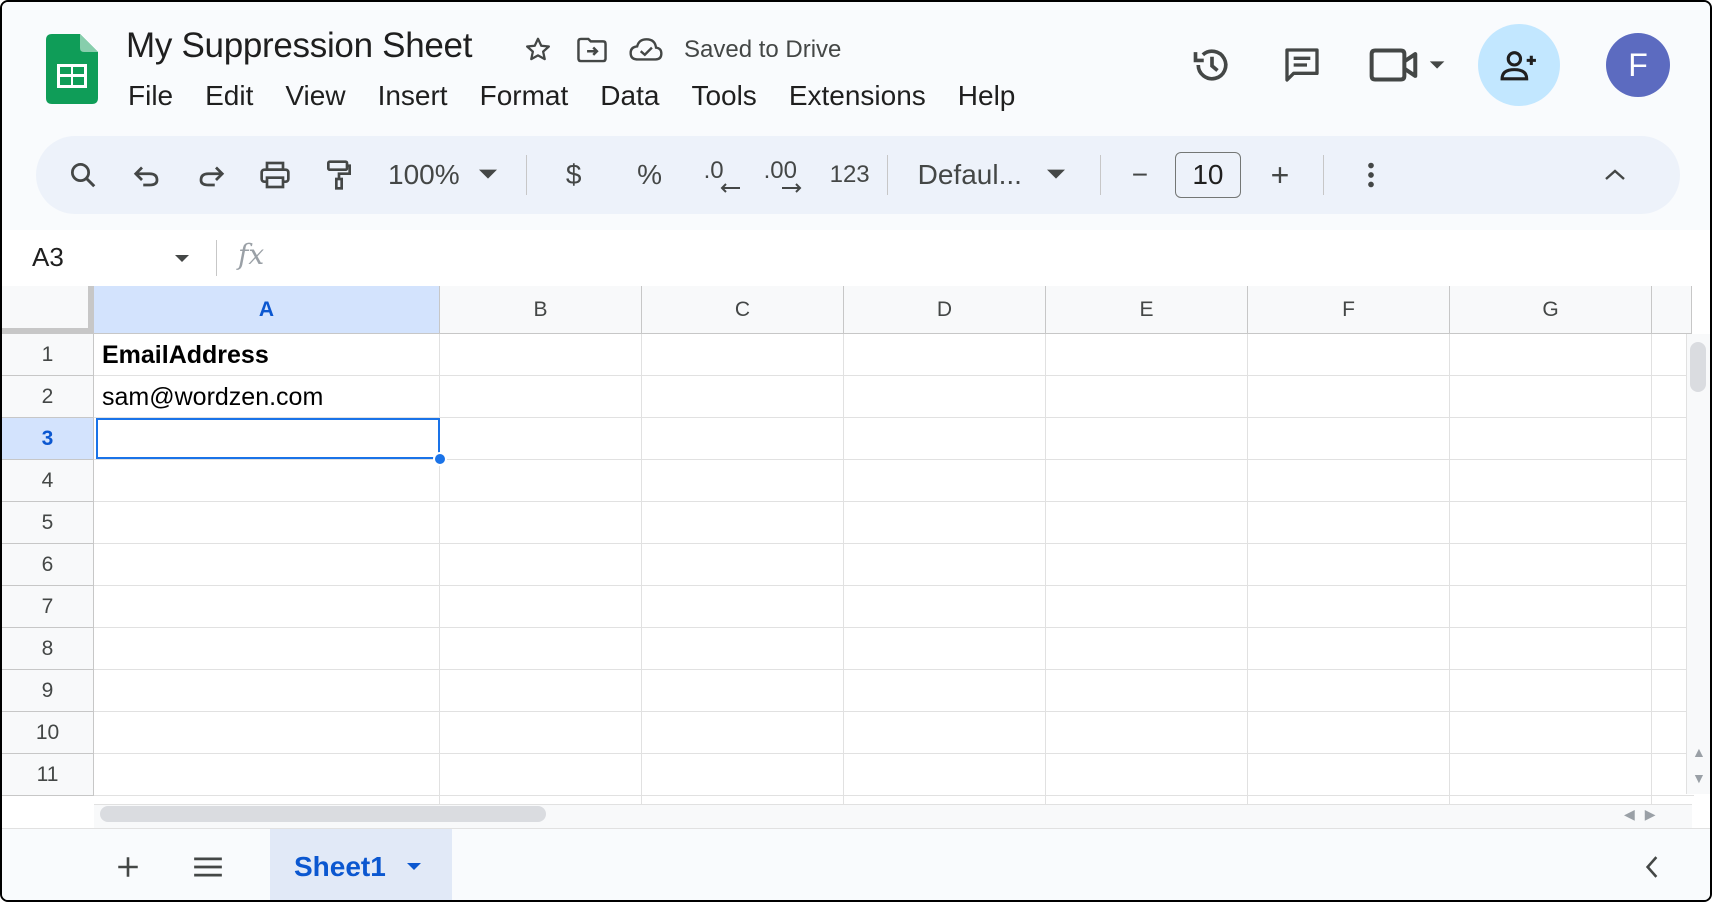 The width and height of the screenshot is (1712, 902). What do you see at coordinates (48, 565) in the screenshot?
I see `row-header-6: 6` at bounding box center [48, 565].